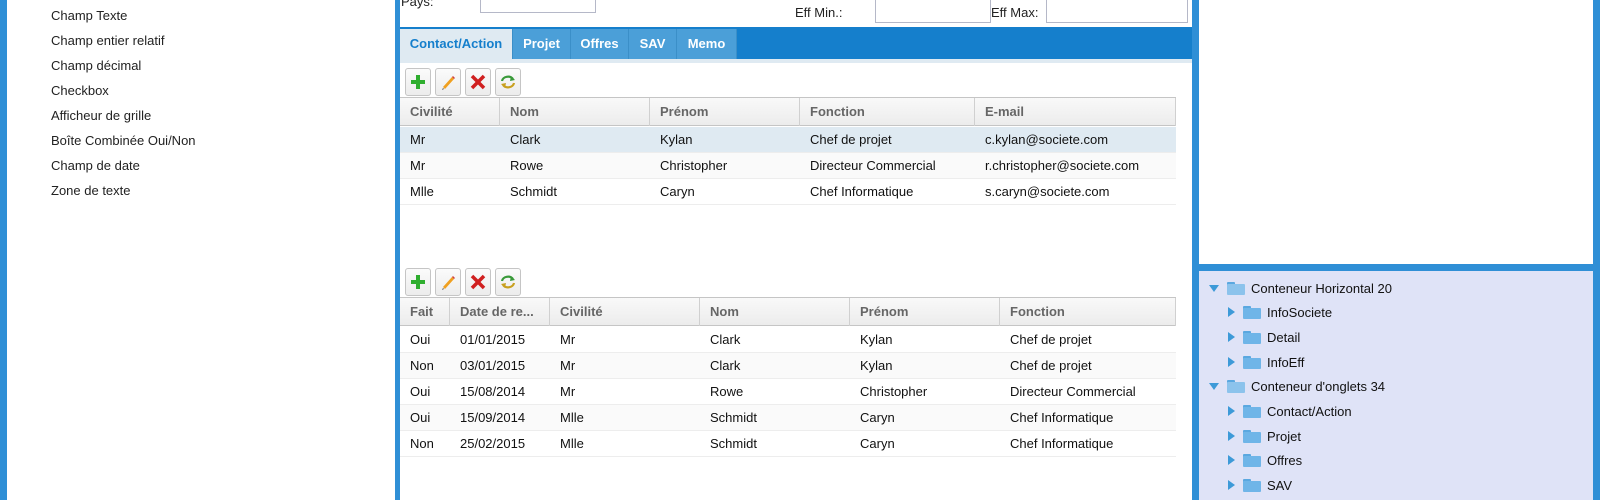  Describe the element at coordinates (1279, 312) in the screenshot. I see `tree-node-infosociete: InfoSociete` at that location.